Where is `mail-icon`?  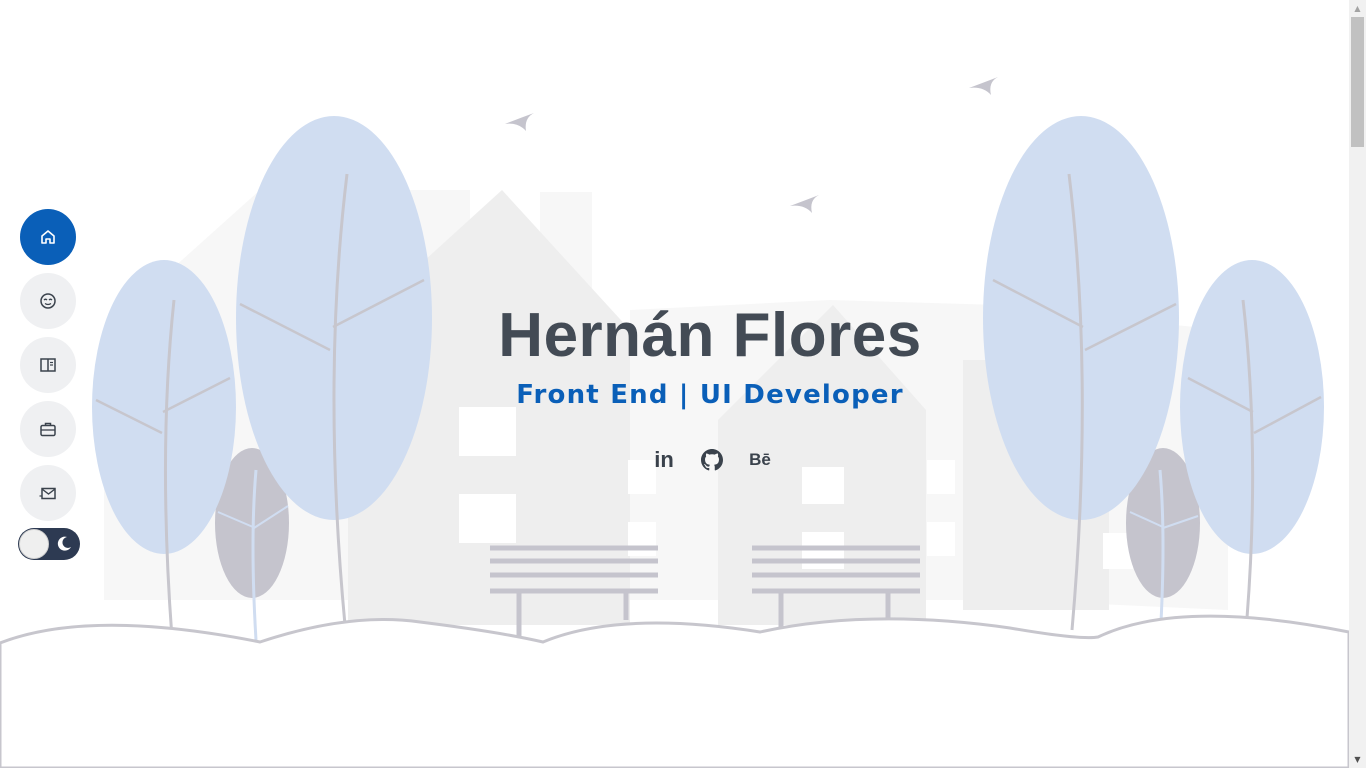
mail-icon is located at coordinates (47, 493).